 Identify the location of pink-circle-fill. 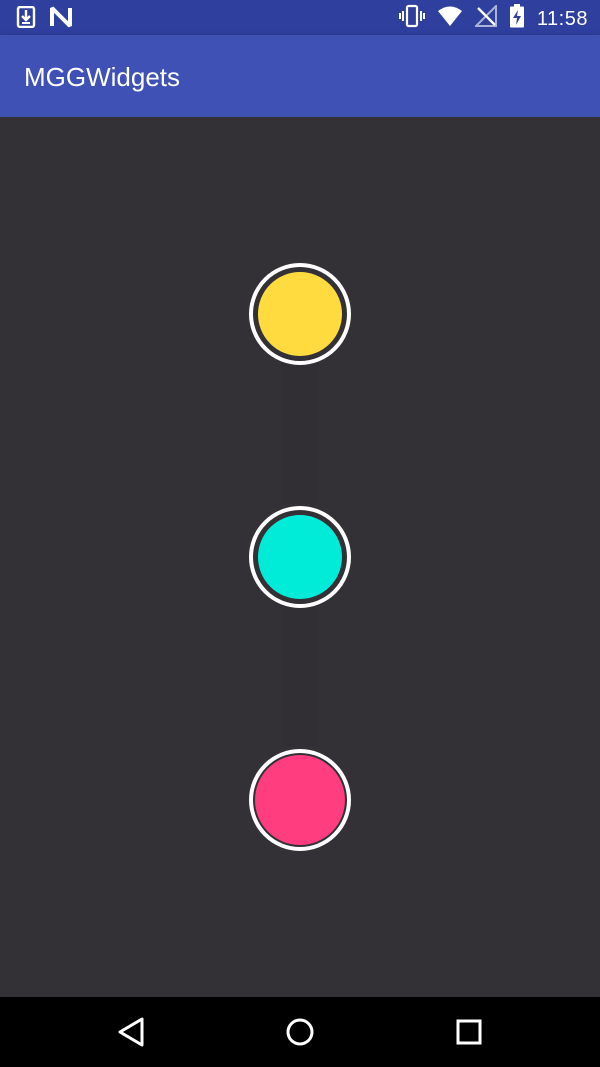
(300, 800).